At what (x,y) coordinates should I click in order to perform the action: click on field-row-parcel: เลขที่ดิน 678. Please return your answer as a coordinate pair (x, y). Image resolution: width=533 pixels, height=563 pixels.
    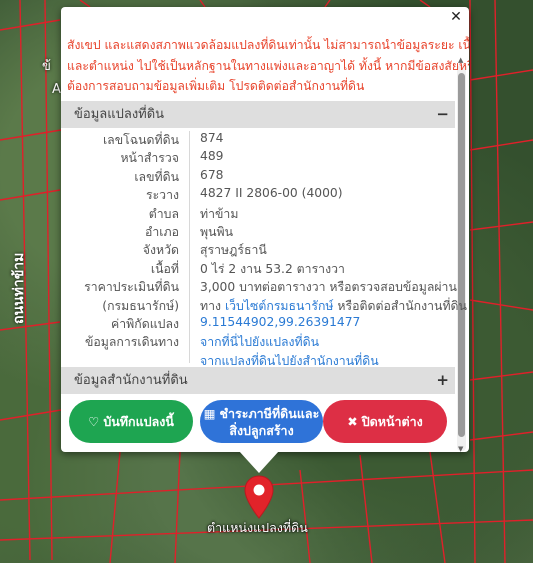
    Looking at the image, I should click on (258, 177).